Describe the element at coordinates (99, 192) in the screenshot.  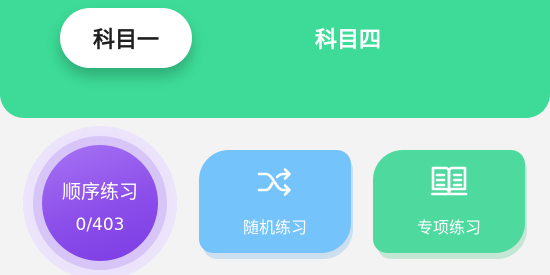
I see `sequential-practice-label: 顺序练习` at that location.